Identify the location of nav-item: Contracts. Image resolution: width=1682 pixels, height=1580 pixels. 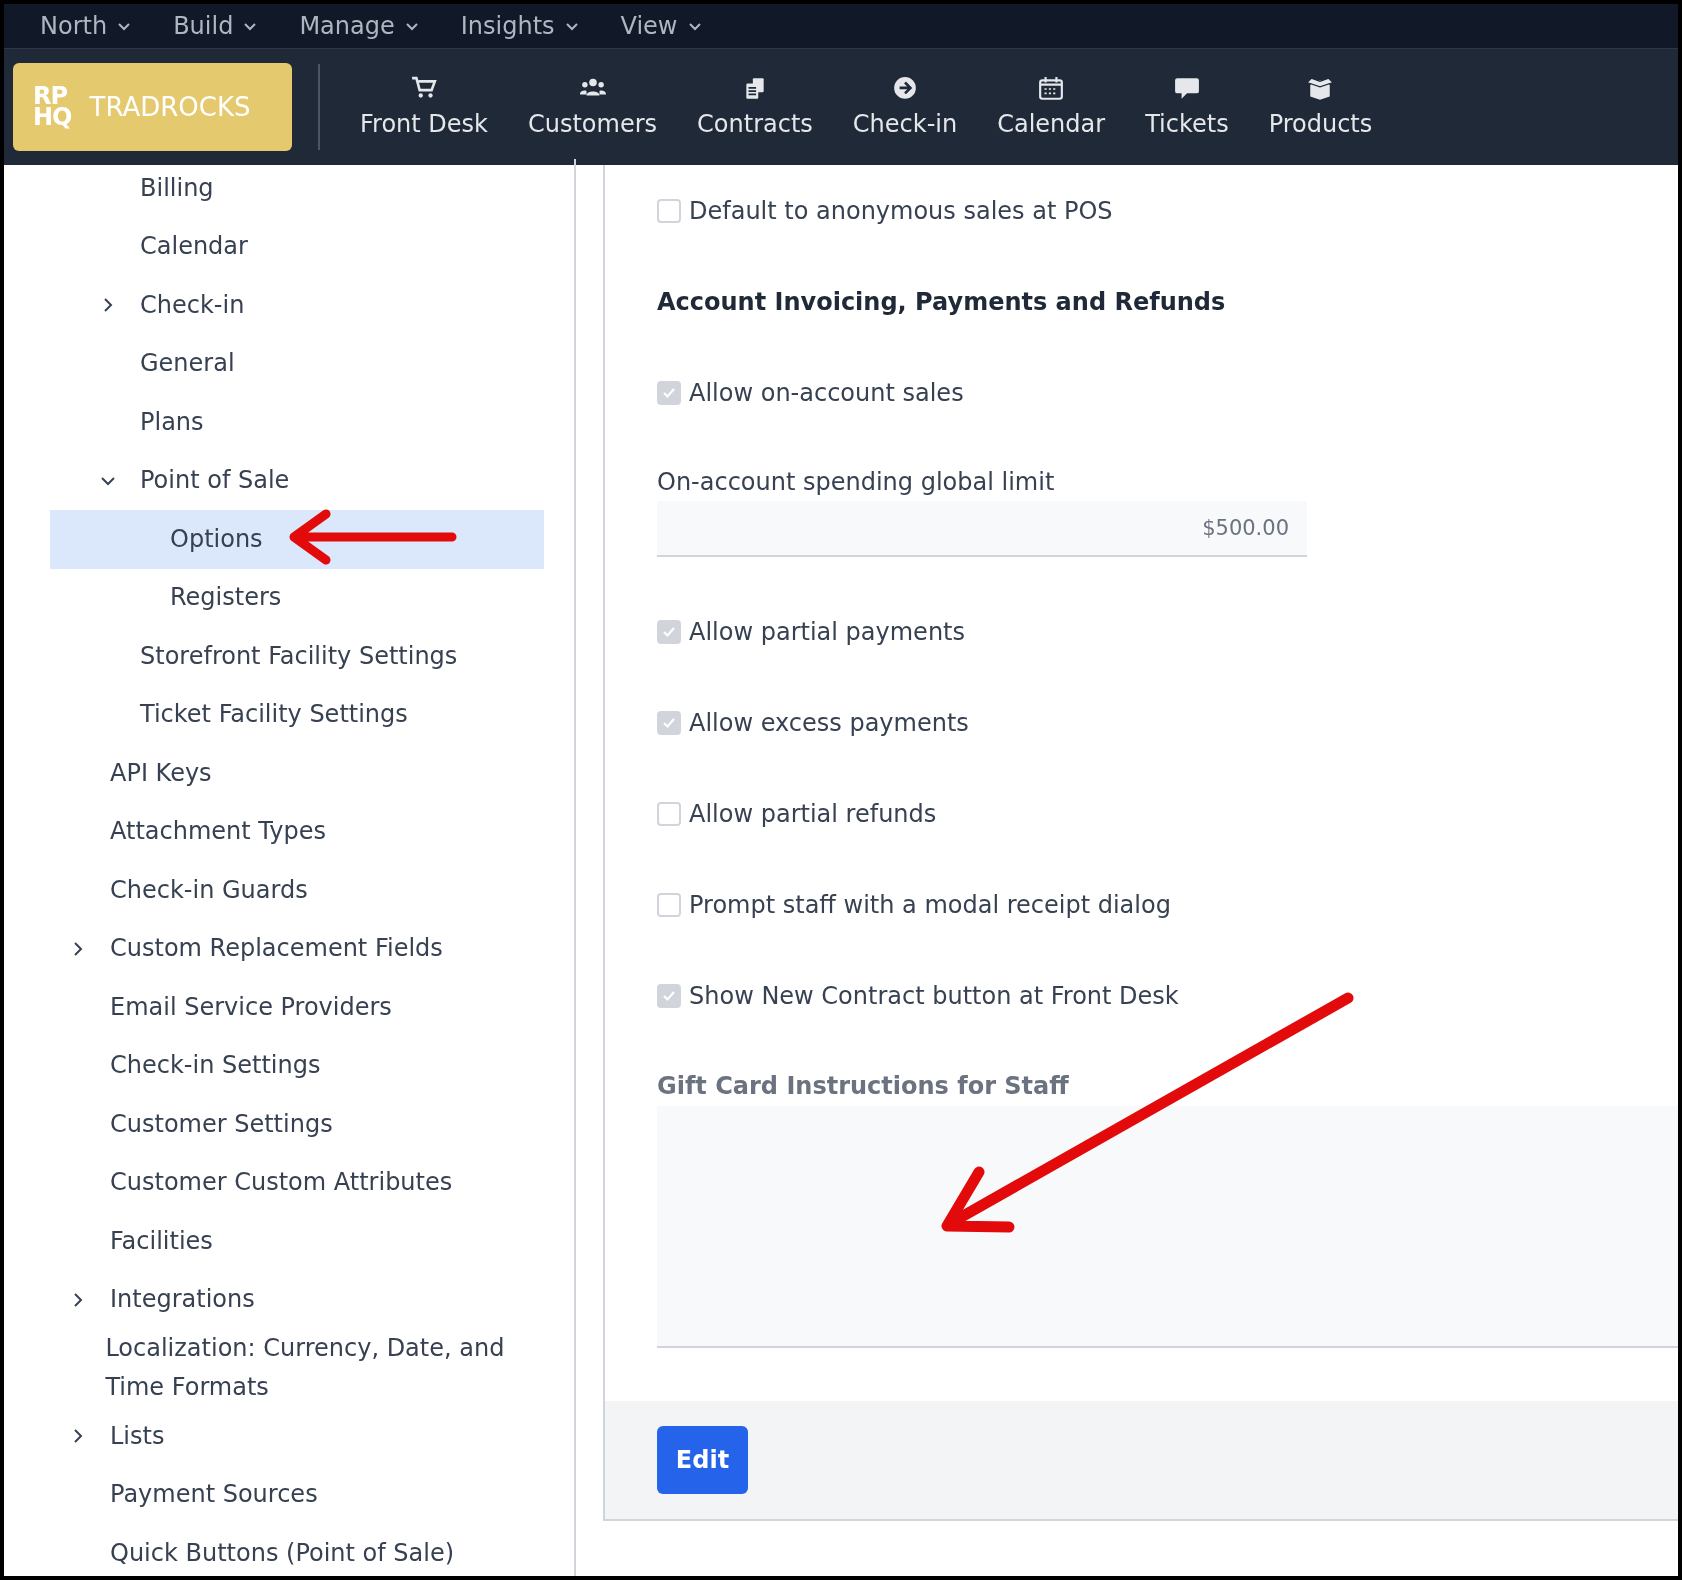
(755, 107).